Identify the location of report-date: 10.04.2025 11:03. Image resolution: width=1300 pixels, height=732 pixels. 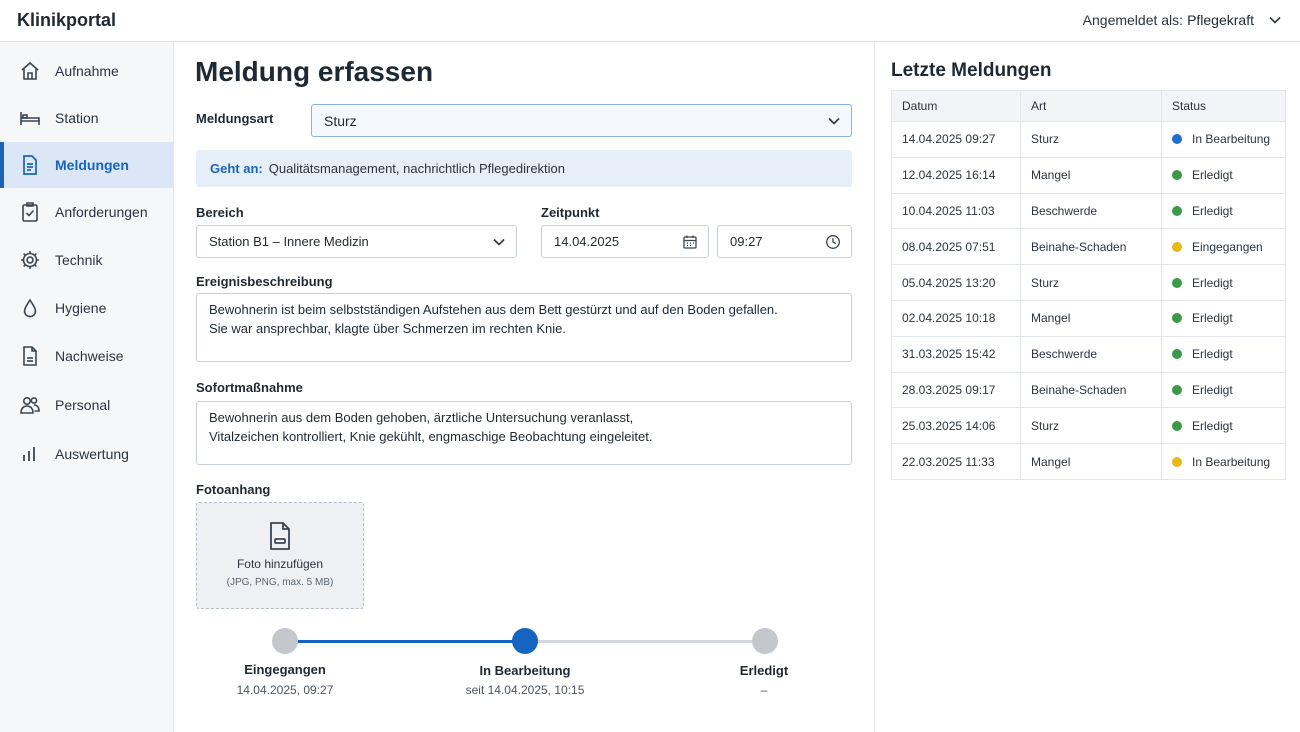
(956, 211).